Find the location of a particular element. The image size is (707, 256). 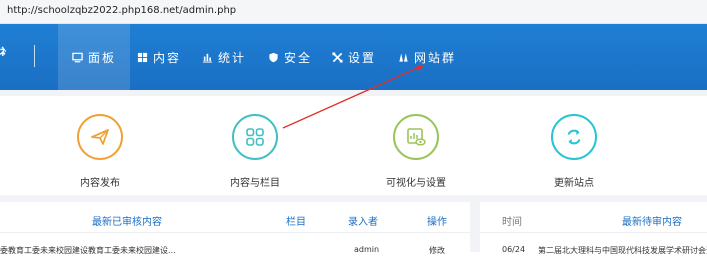

shield-icon is located at coordinates (273, 57).